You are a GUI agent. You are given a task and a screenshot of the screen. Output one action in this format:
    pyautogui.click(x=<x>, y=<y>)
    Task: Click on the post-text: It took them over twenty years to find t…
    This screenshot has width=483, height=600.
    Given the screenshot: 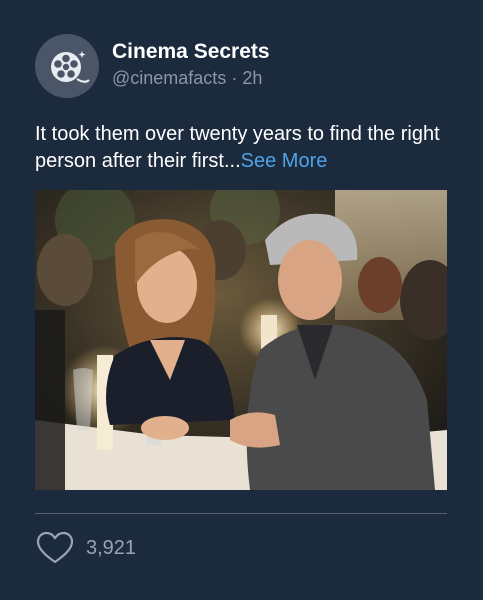 What is the action you would take?
    pyautogui.click(x=245, y=148)
    